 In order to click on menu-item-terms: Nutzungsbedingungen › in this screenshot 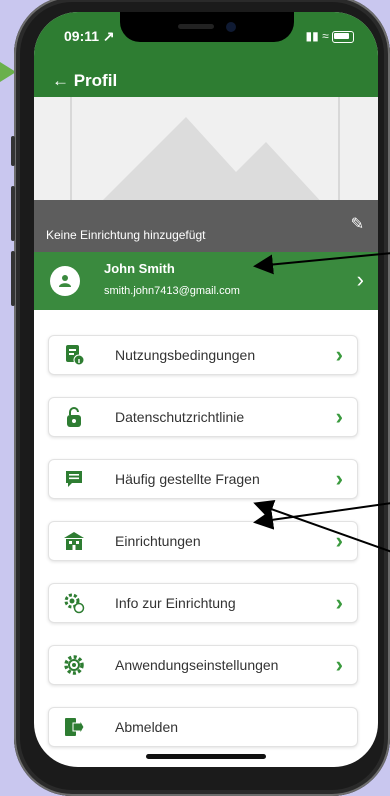, I will do `click(203, 355)`.